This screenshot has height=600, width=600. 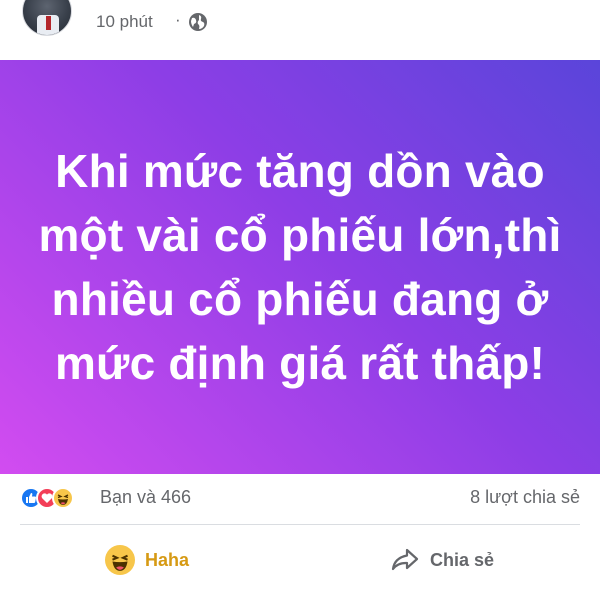 I want to click on avatar, so click(x=47, y=18).